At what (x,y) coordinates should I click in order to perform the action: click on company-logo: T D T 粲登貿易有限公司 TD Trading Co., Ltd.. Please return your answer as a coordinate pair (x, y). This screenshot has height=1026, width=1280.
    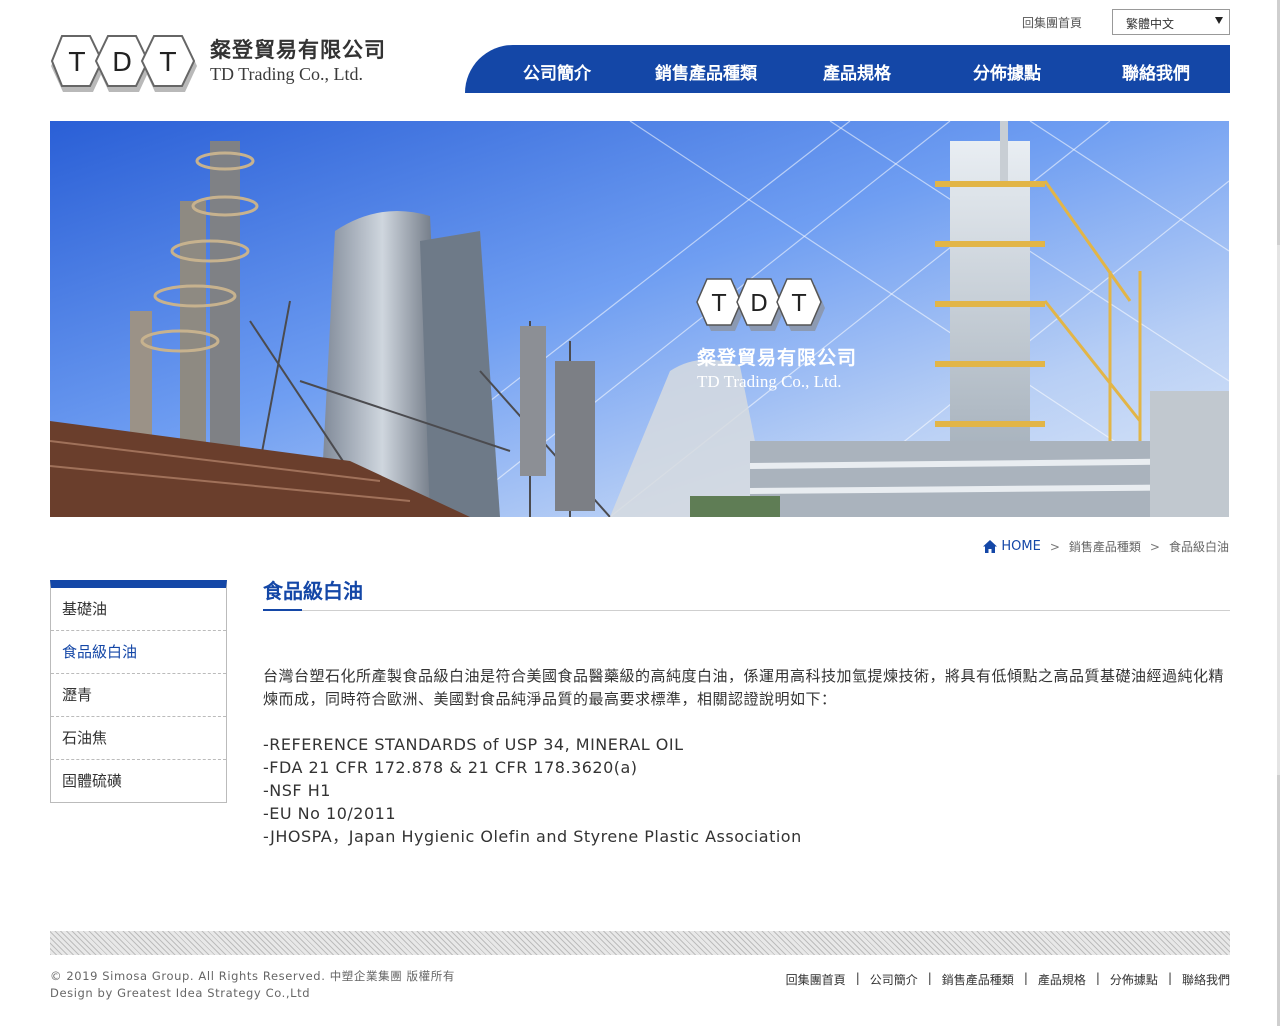
    Looking at the image, I should click on (220, 62).